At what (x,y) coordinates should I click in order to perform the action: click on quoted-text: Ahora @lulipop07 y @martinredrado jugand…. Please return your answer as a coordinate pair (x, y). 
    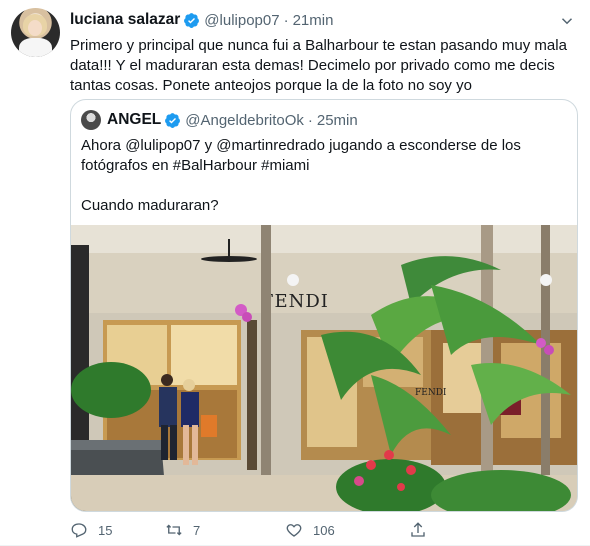
    Looking at the image, I should click on (326, 176).